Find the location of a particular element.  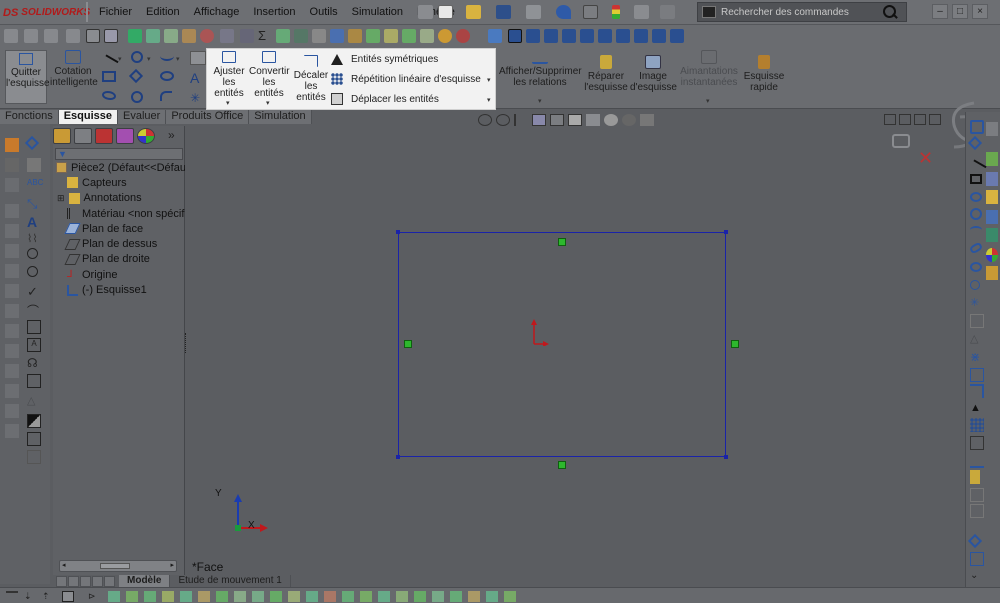

point-star-icon: ✳ is located at coordinates (198, 98).